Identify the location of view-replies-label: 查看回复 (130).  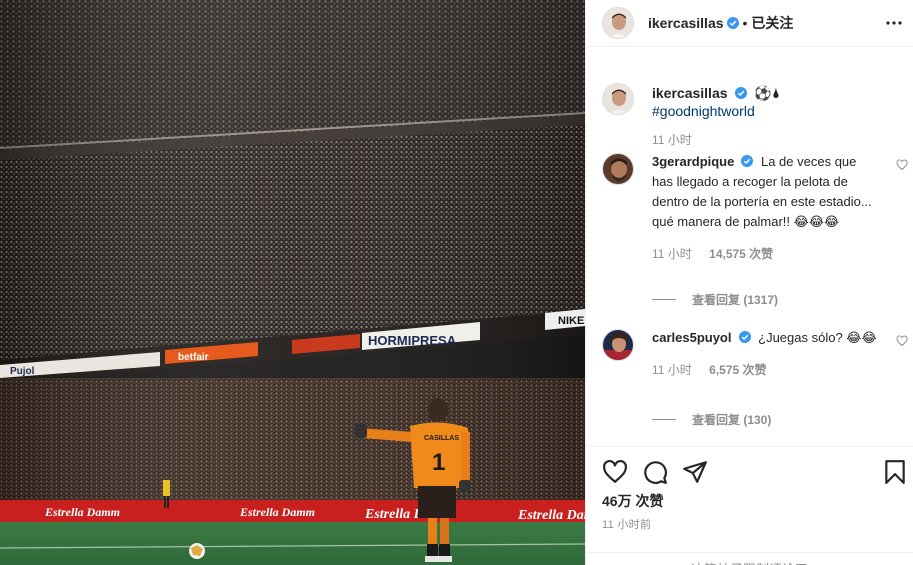
(732, 420).